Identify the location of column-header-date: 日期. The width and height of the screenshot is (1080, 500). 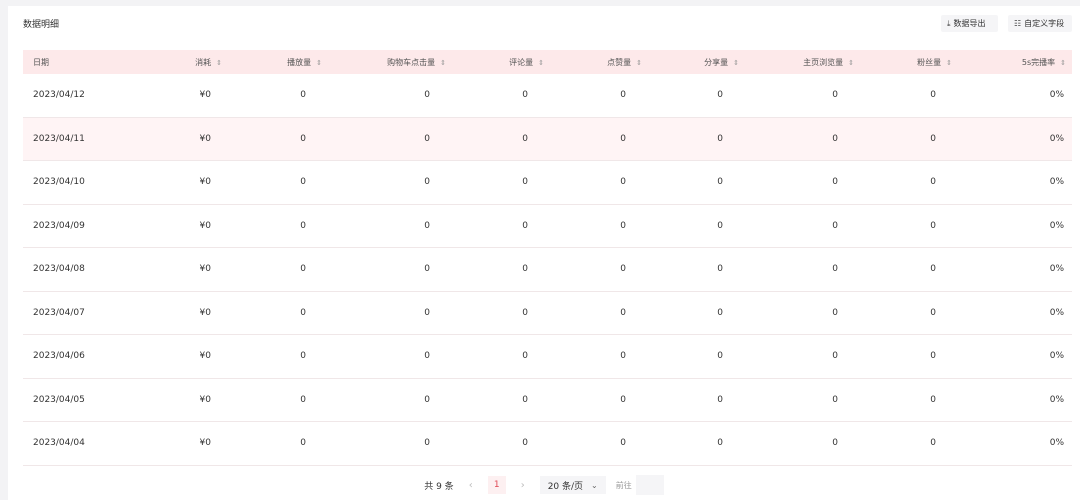
(78, 62).